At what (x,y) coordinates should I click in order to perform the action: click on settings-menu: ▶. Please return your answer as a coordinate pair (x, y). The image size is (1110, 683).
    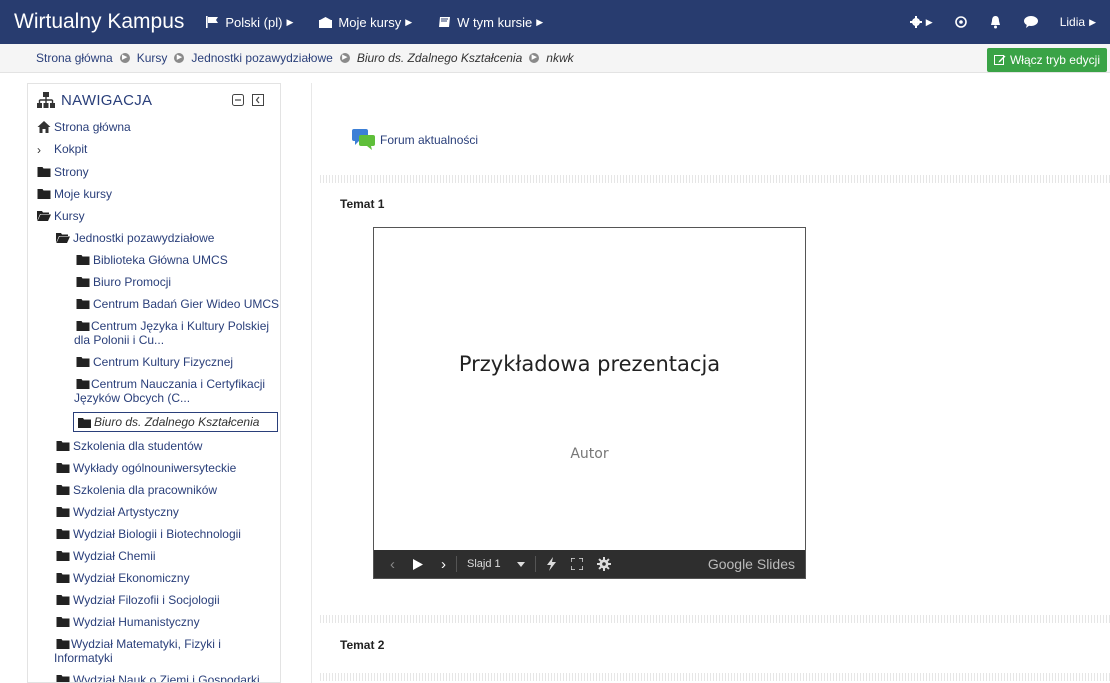
    Looking at the image, I should click on (921, 22).